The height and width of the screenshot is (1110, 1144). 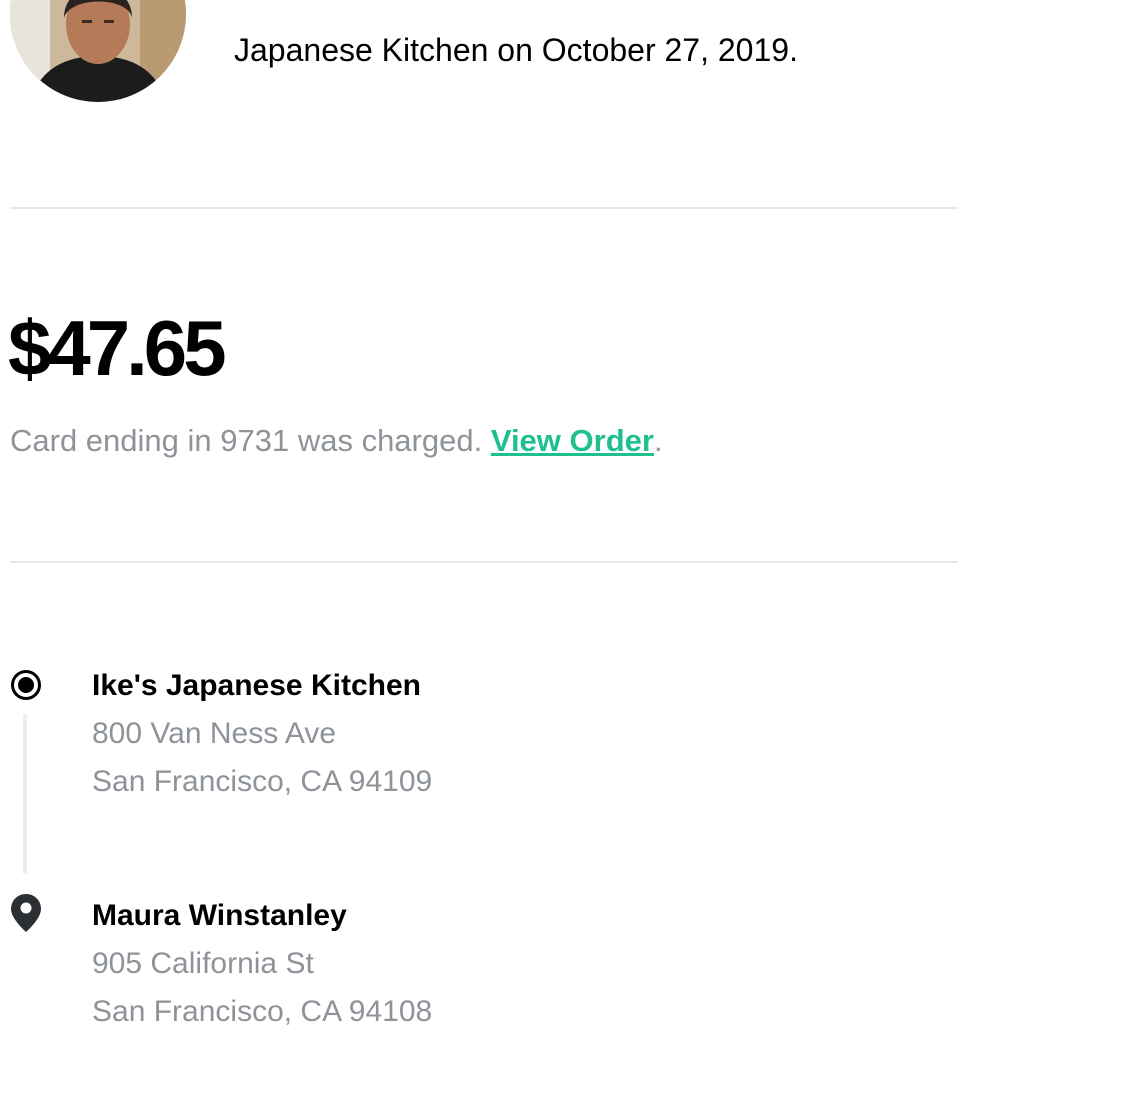 I want to click on pickup-address-line1: 800 Van Ness Ave, so click(x=214, y=733).